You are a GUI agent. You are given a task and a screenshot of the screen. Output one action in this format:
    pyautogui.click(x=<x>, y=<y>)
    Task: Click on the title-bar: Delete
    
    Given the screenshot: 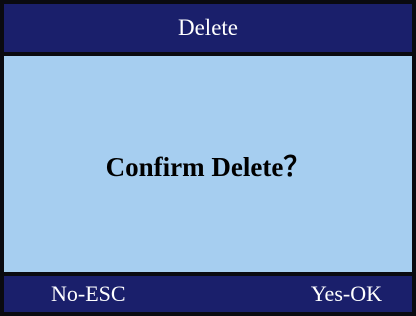 What is the action you would take?
    pyautogui.click(x=208, y=28)
    